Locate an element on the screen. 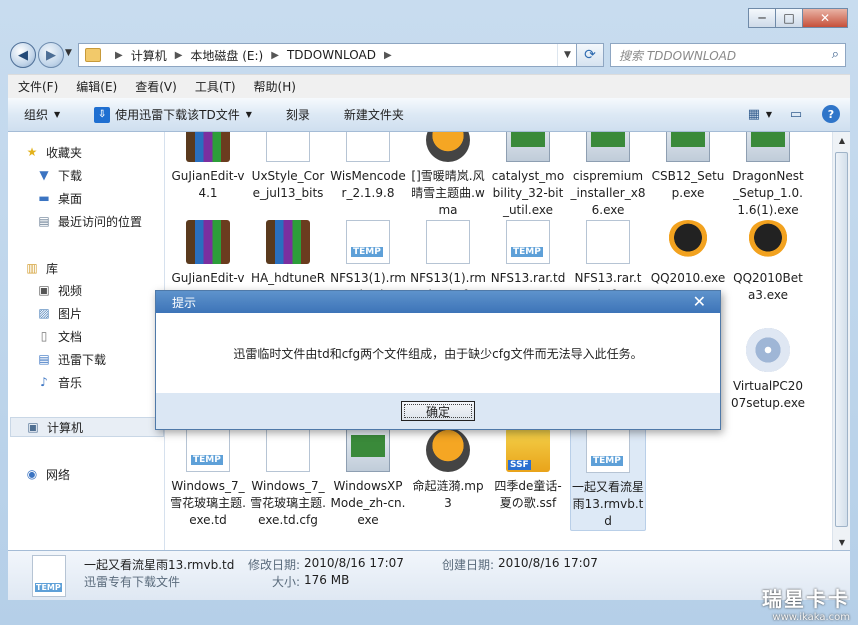 This screenshot has height=625, width=858. file-item: 一起又看流星雨13.rmvb.td is located at coordinates (608, 479).